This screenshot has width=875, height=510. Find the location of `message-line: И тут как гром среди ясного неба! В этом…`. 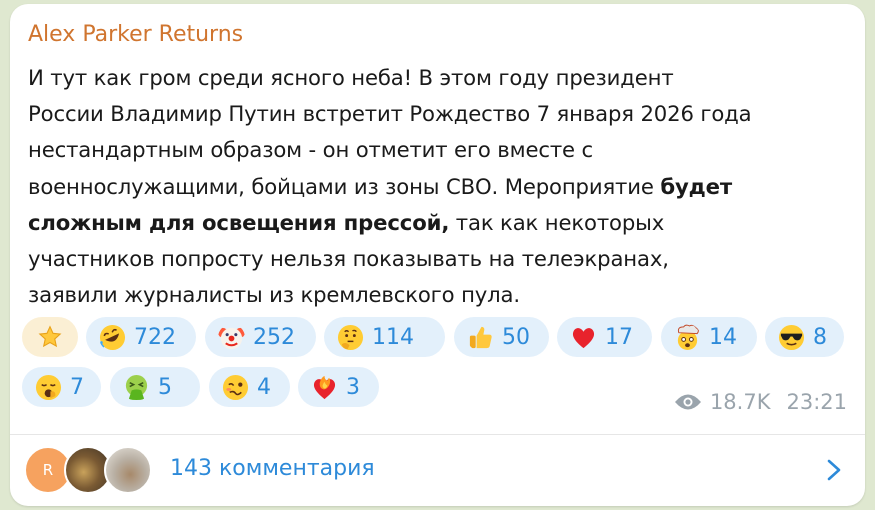

message-line: И тут как гром среди ясного неба! В этом… is located at coordinates (351, 77).